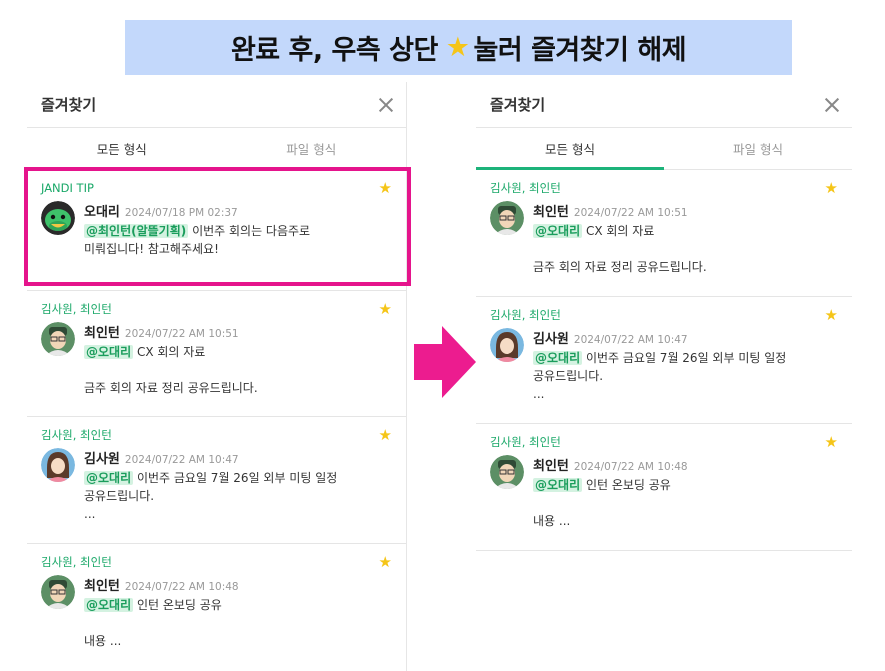  I want to click on timestamp: 2024/07/18 PM 02:37, so click(181, 213).